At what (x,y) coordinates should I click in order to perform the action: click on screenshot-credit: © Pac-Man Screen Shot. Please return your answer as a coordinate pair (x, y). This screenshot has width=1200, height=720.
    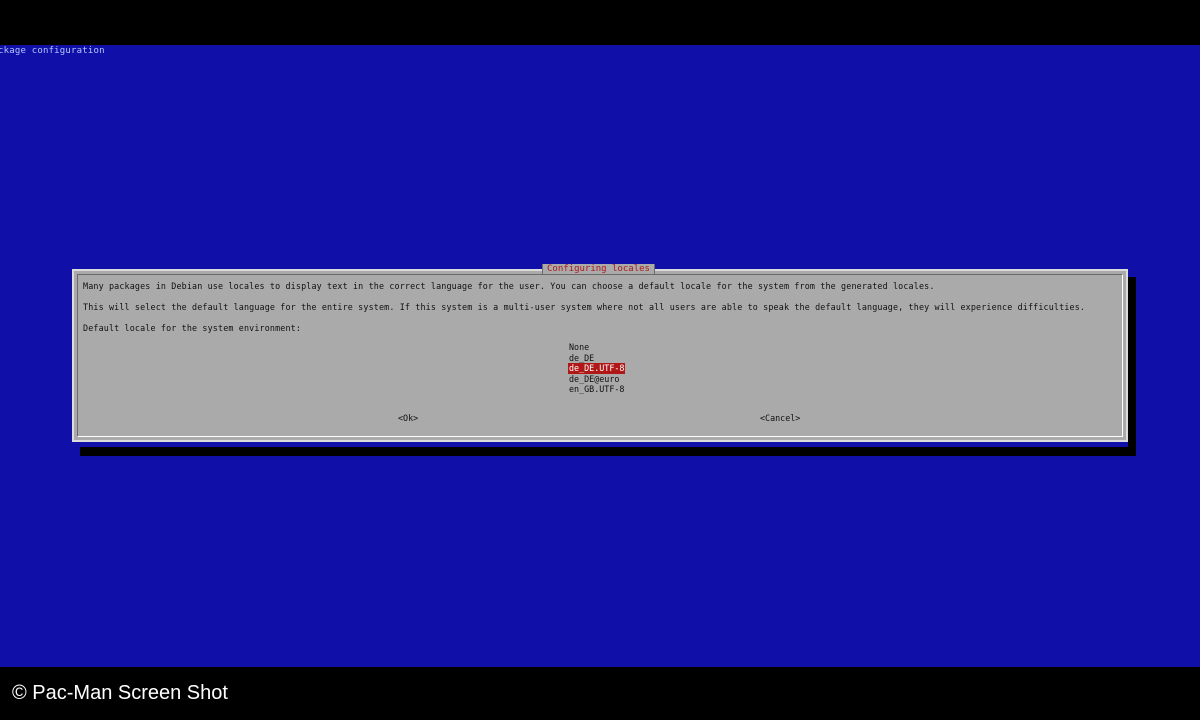
    Looking at the image, I should click on (120, 693).